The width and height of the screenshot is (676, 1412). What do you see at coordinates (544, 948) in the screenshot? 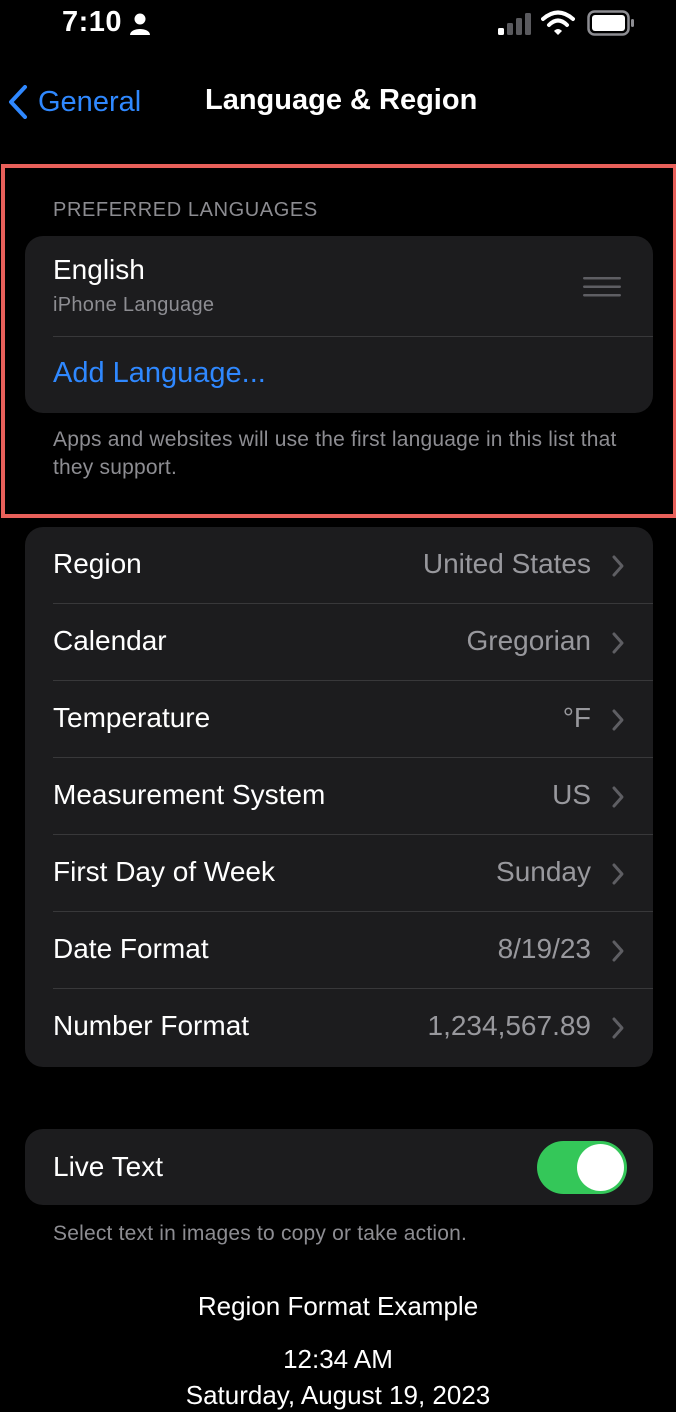
I see `row-value: 8/19/23` at bounding box center [544, 948].